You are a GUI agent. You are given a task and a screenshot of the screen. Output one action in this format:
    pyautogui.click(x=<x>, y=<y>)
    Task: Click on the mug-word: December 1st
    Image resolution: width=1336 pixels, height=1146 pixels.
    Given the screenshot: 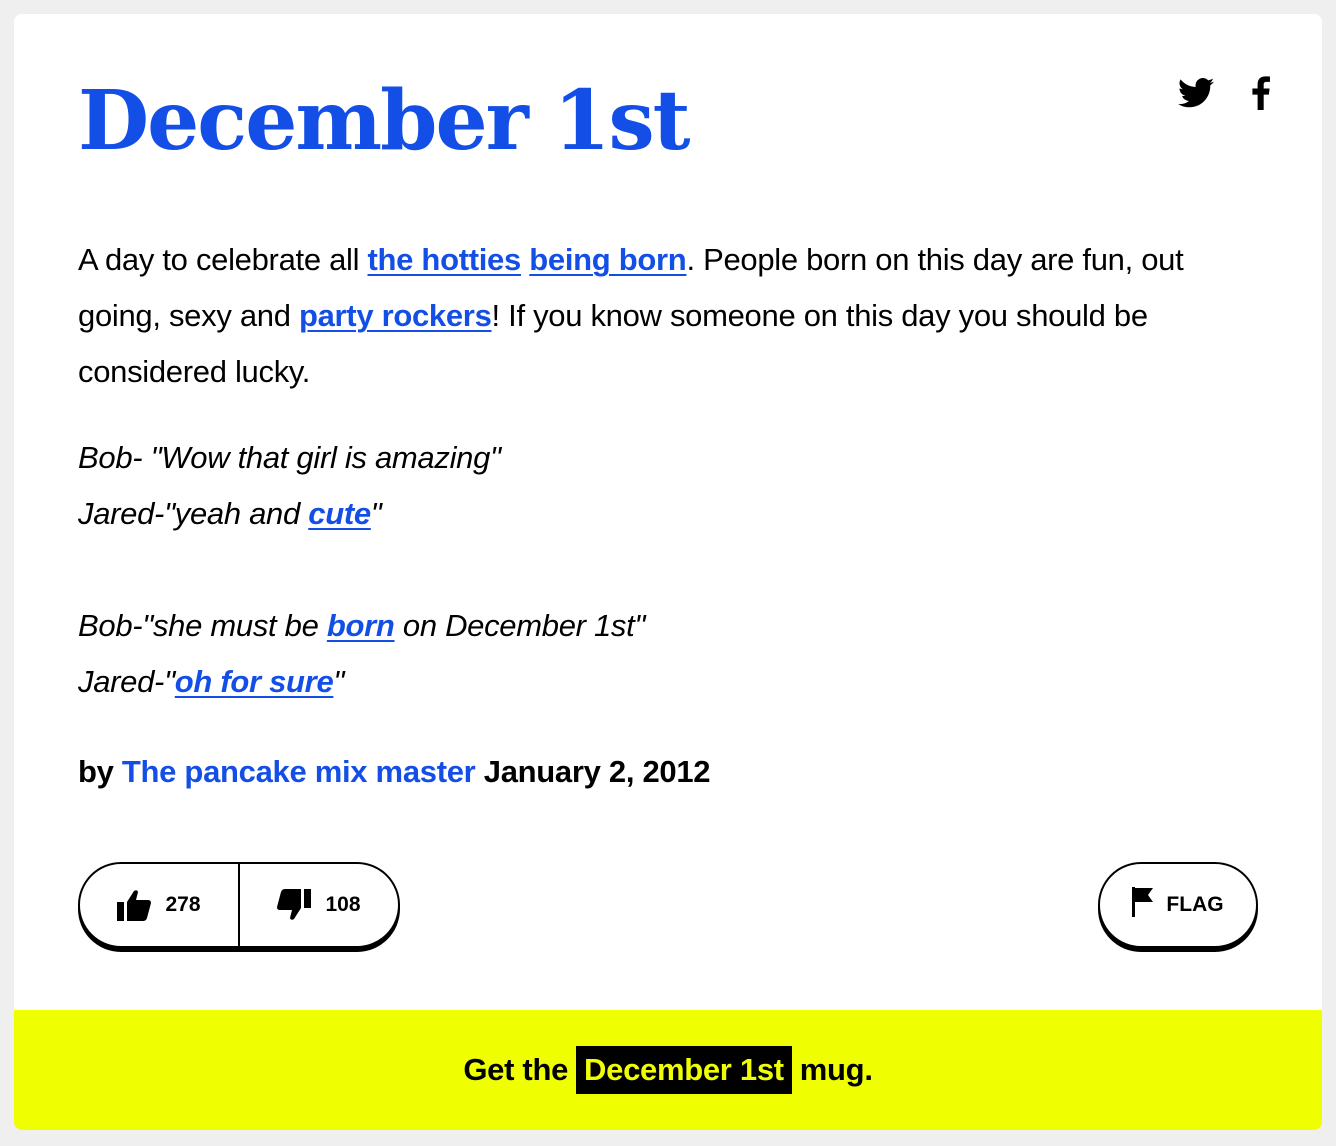 What is the action you would take?
    pyautogui.click(x=684, y=1070)
    